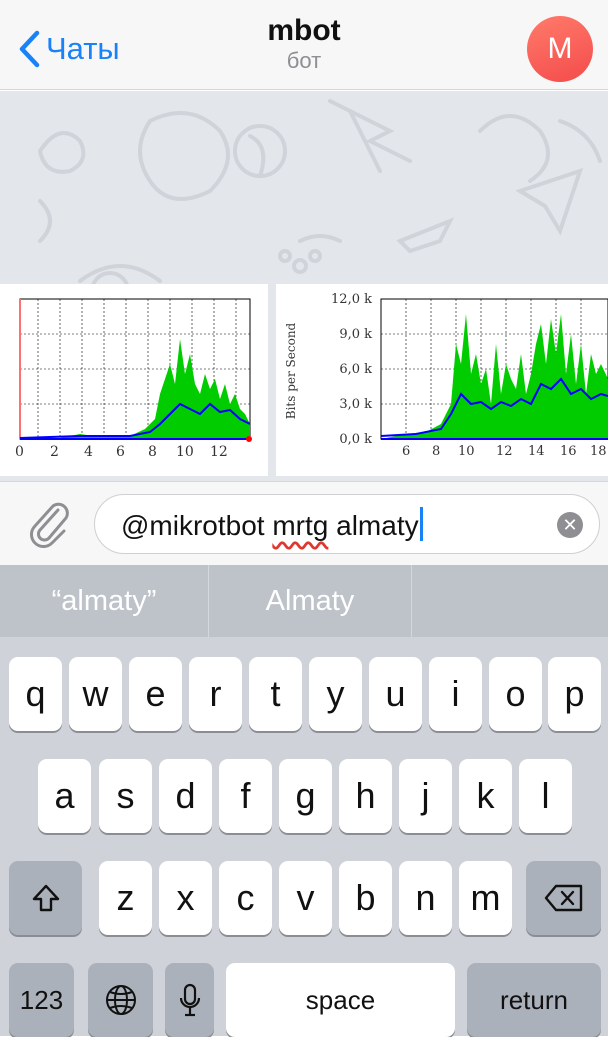 The image size is (608, 1037). What do you see at coordinates (155, 694) in the screenshot?
I see `key-e: e` at bounding box center [155, 694].